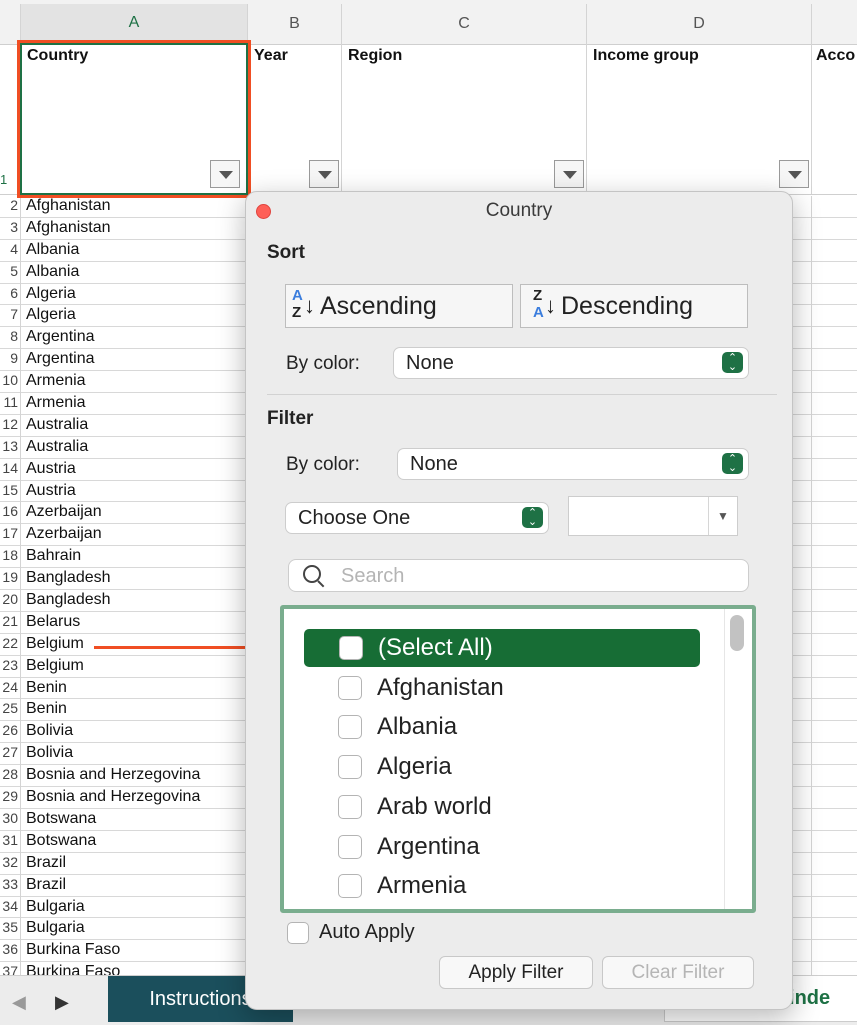 This screenshot has width=857, height=1025. Describe the element at coordinates (294, 119) in the screenshot. I see `header-cell-year: Year` at that location.